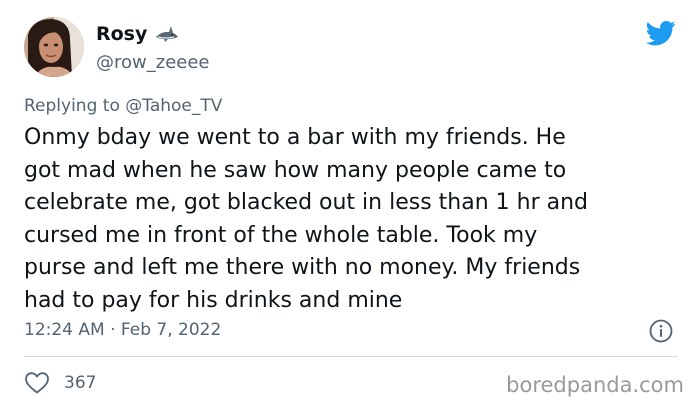  What do you see at coordinates (213, 300) in the screenshot?
I see `tweet-text-line: had to pay for his drinks and mine` at bounding box center [213, 300].